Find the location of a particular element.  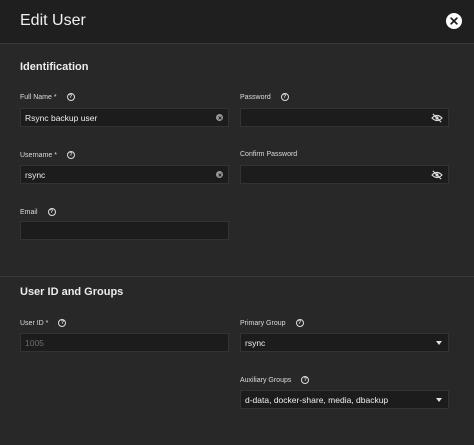

user-id-label: User ID * ? is located at coordinates (43, 323).